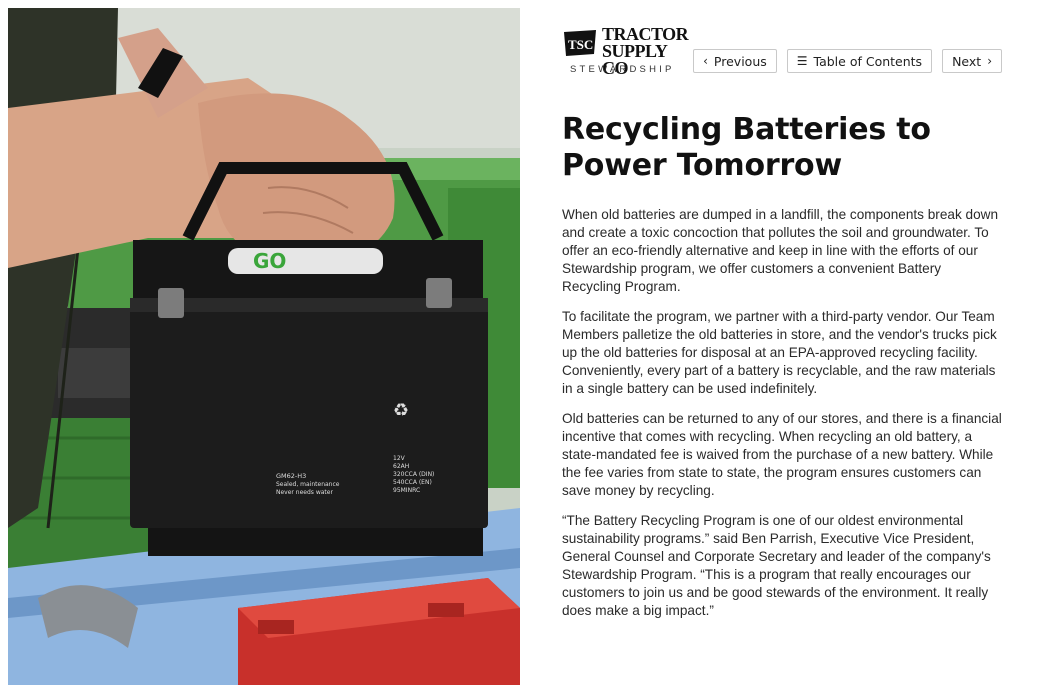 This screenshot has height=693, width=1040. I want to click on article-nav: ‹ Previous ☰ Table of Contents Next ›, so click(847, 61).